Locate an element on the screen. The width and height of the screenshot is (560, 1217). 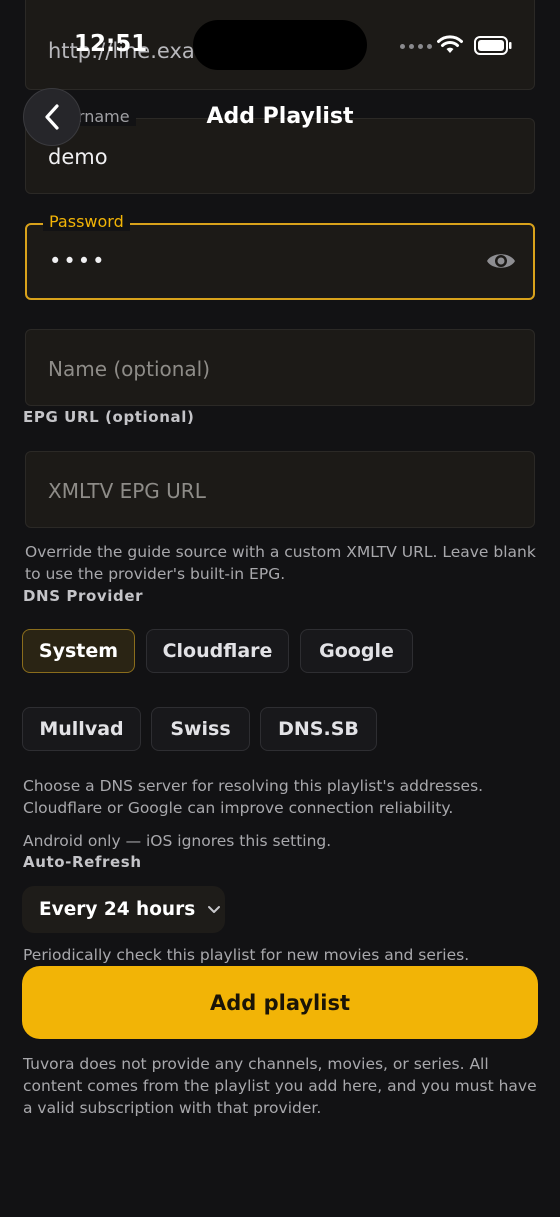
auto-refresh-value: Every 24 hours is located at coordinates (117, 909).